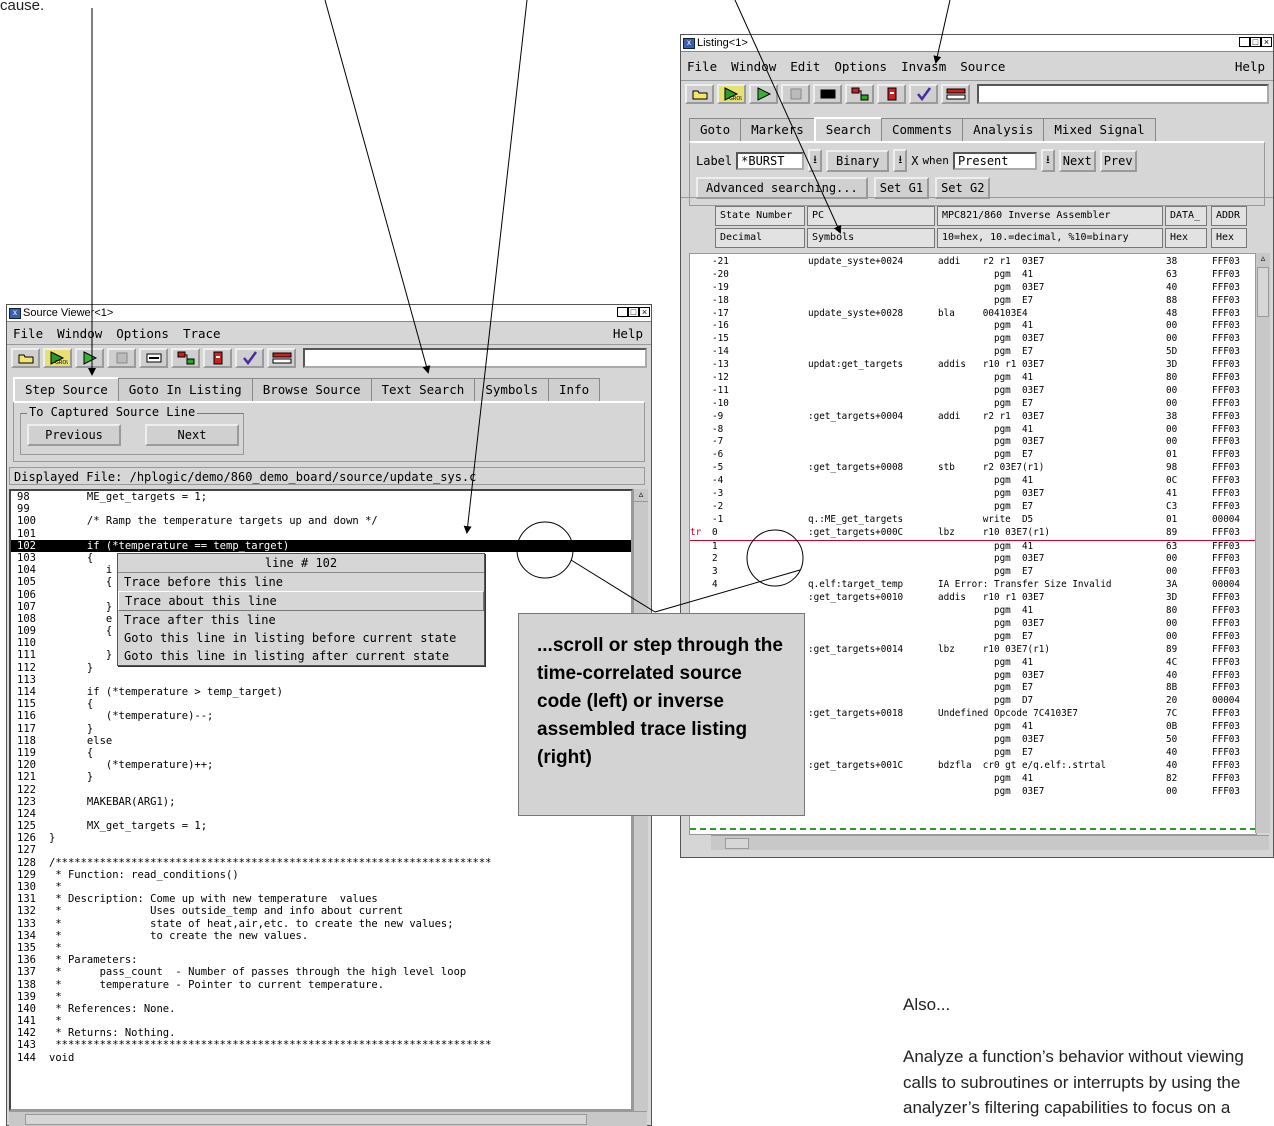 The height and width of the screenshot is (1126, 1274). What do you see at coordinates (185, 389) in the screenshot?
I see `tab-goto-in-listing: Goto In Listing` at bounding box center [185, 389].